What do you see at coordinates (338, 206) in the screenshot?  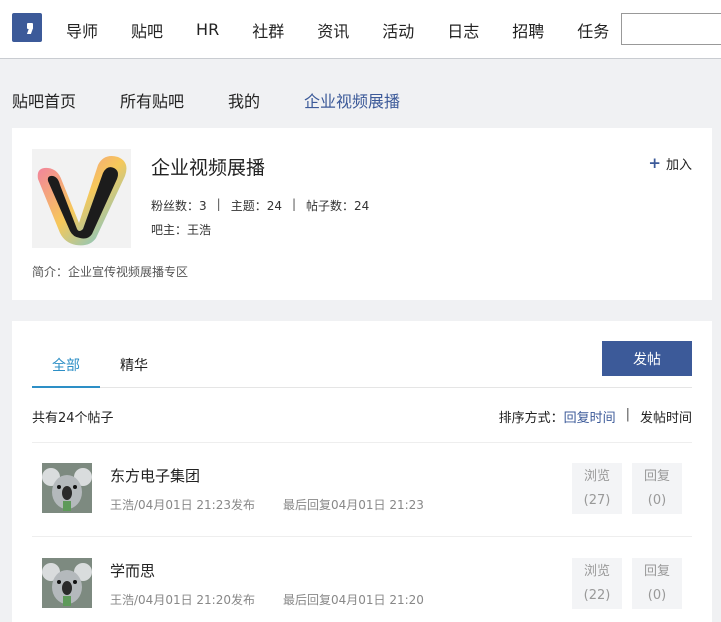 I see `posts-count: 帖子数：24` at bounding box center [338, 206].